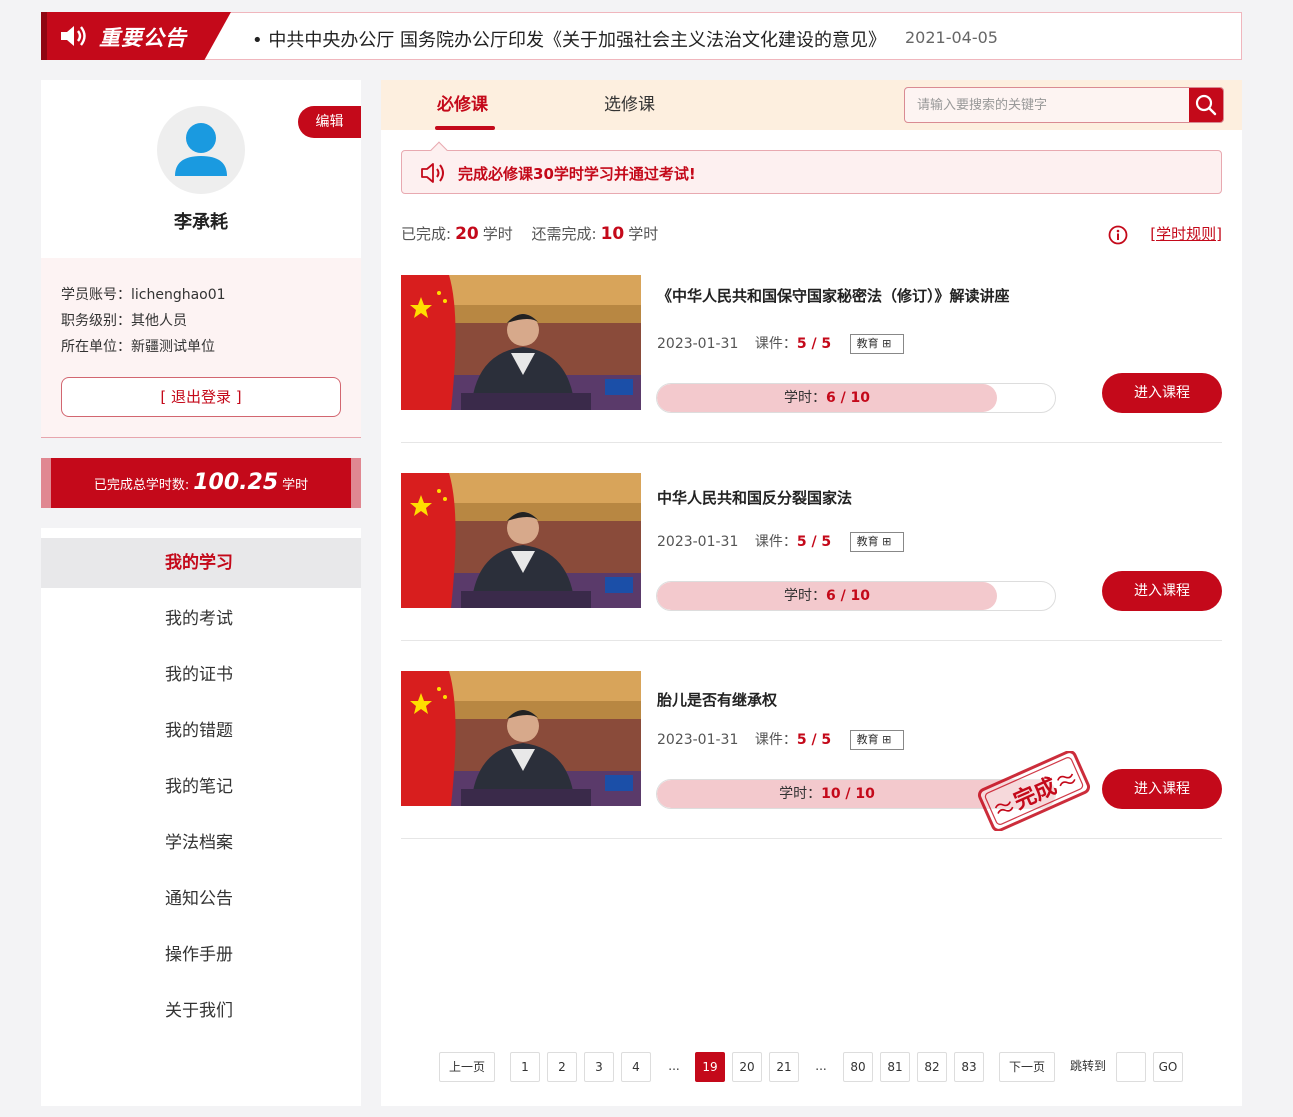 This screenshot has width=1293, height=1117. I want to click on total-hours-prefix: 已完成总学时数:, so click(141, 485).